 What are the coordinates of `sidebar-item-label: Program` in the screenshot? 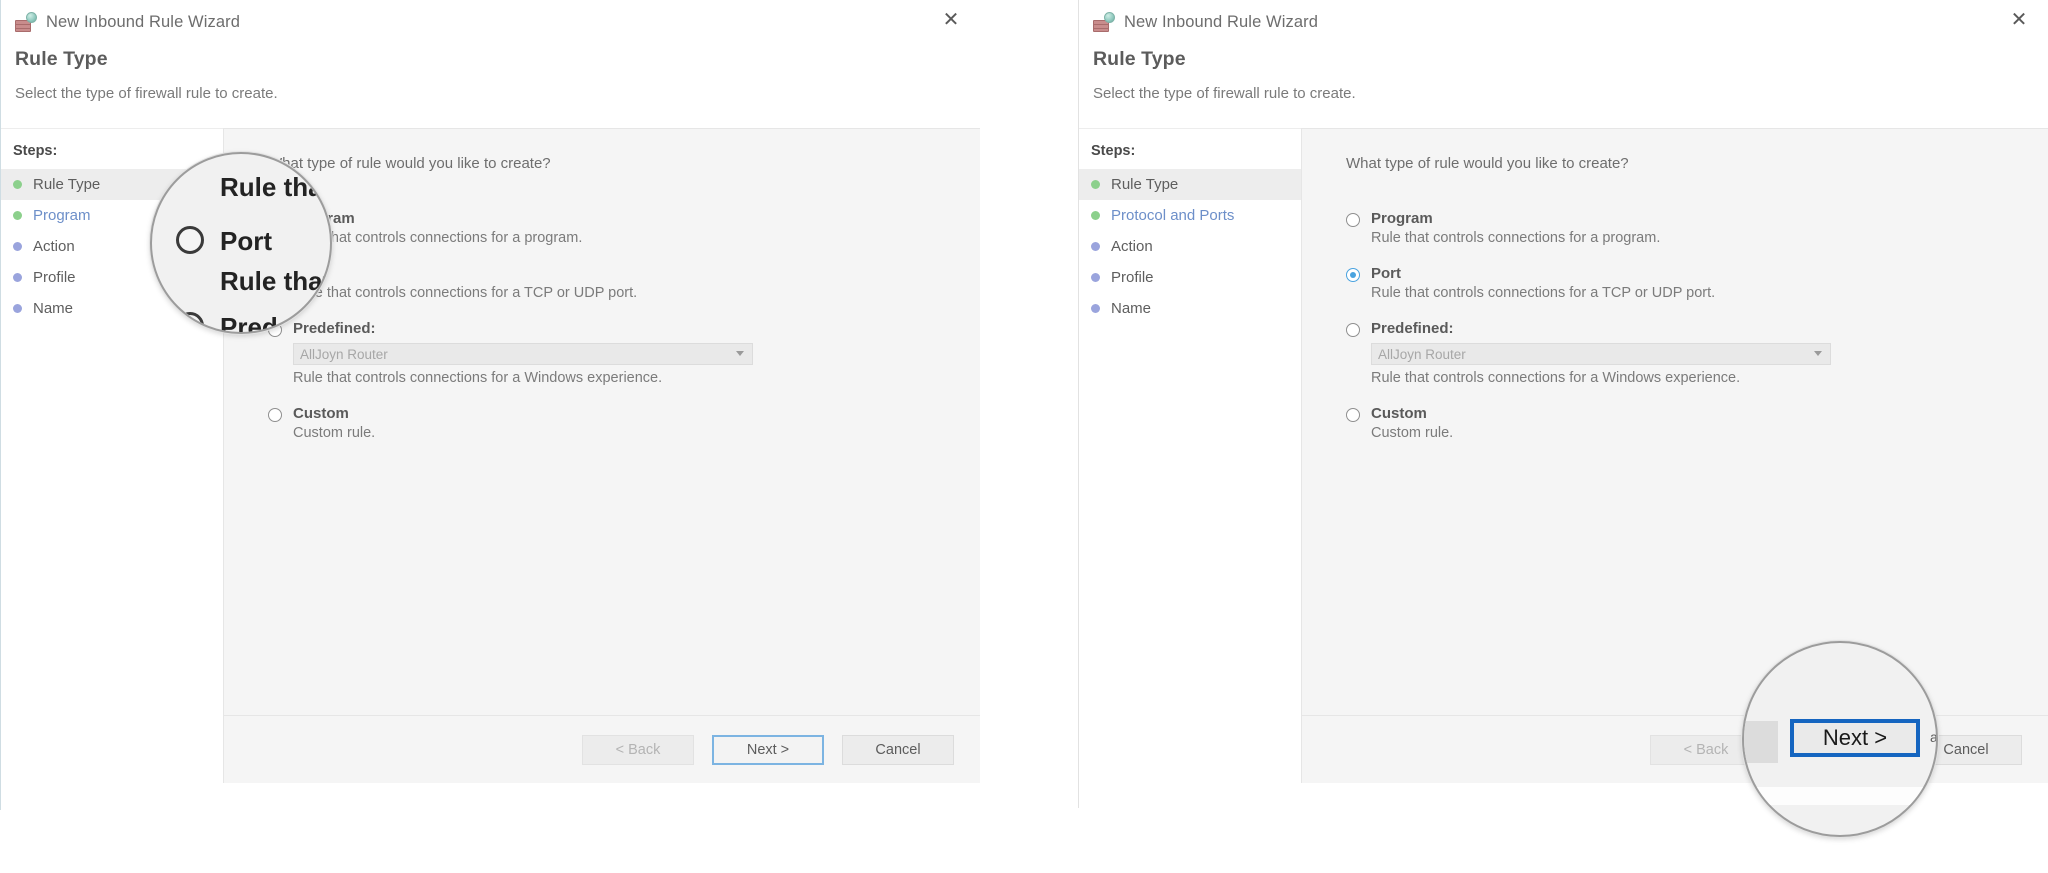 It's located at (62, 215).